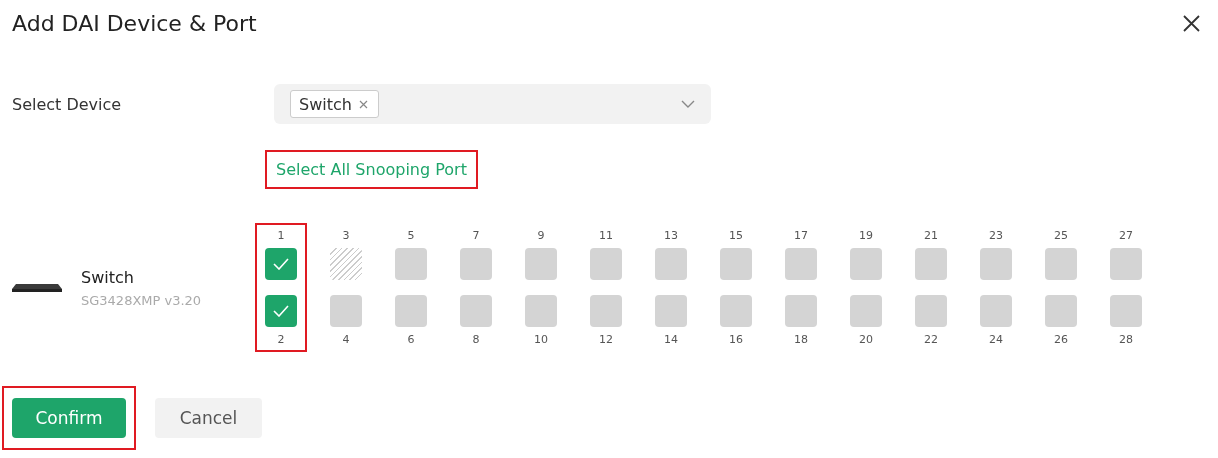 This screenshot has height=458, width=1218. I want to click on port-number: 2, so click(281, 339).